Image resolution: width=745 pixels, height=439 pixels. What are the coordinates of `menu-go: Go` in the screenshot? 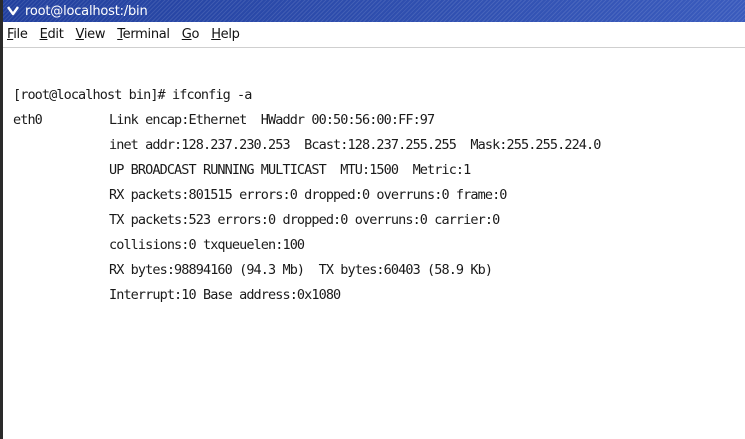 It's located at (191, 34).